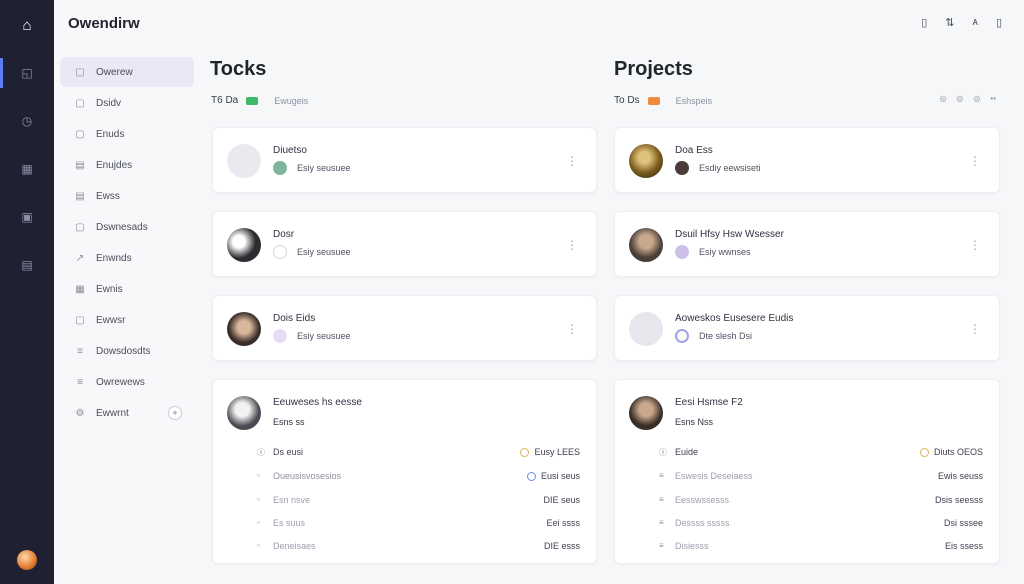  I want to click on table-row: ≡ Eswesis Deseiaess Ewis seuss, so click(807, 481).